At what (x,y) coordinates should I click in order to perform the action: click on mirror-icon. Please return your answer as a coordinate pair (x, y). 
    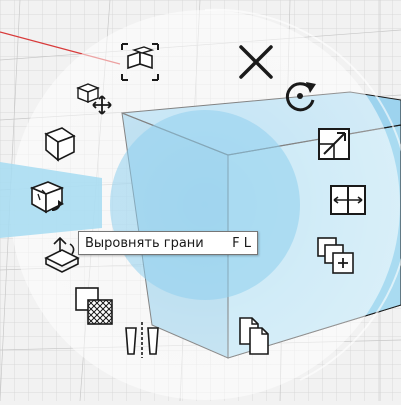
    Looking at the image, I should click on (142, 340).